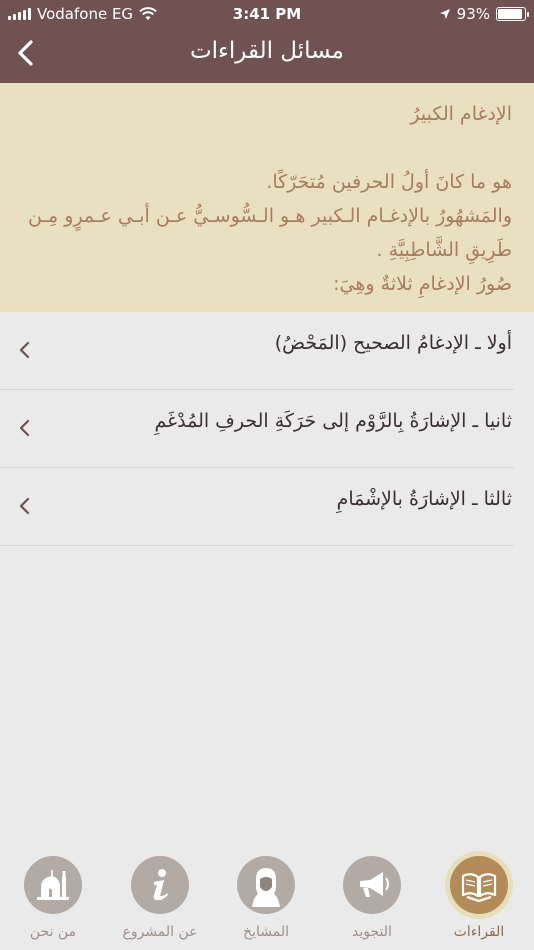  What do you see at coordinates (266, 885) in the screenshot?
I see `sheikh-portrait-icon` at bounding box center [266, 885].